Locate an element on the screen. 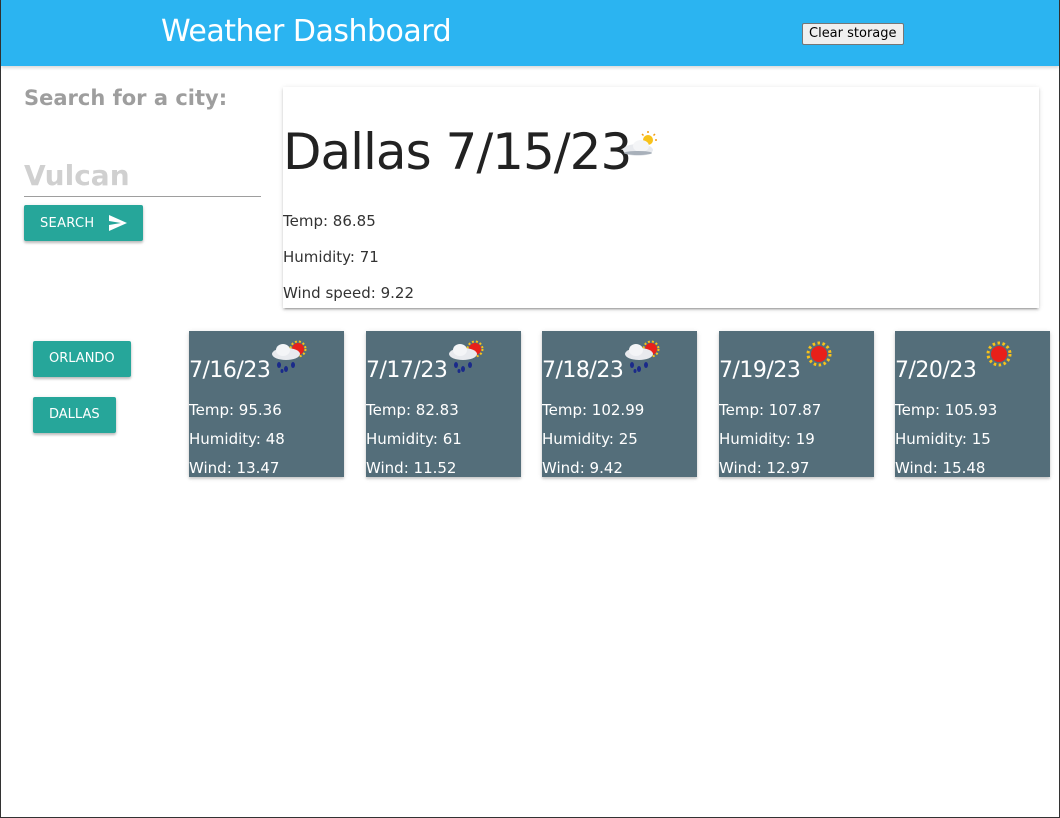 This screenshot has height=818, width=1060. forecast-wind: Wind: 11.52 is located at coordinates (411, 468).